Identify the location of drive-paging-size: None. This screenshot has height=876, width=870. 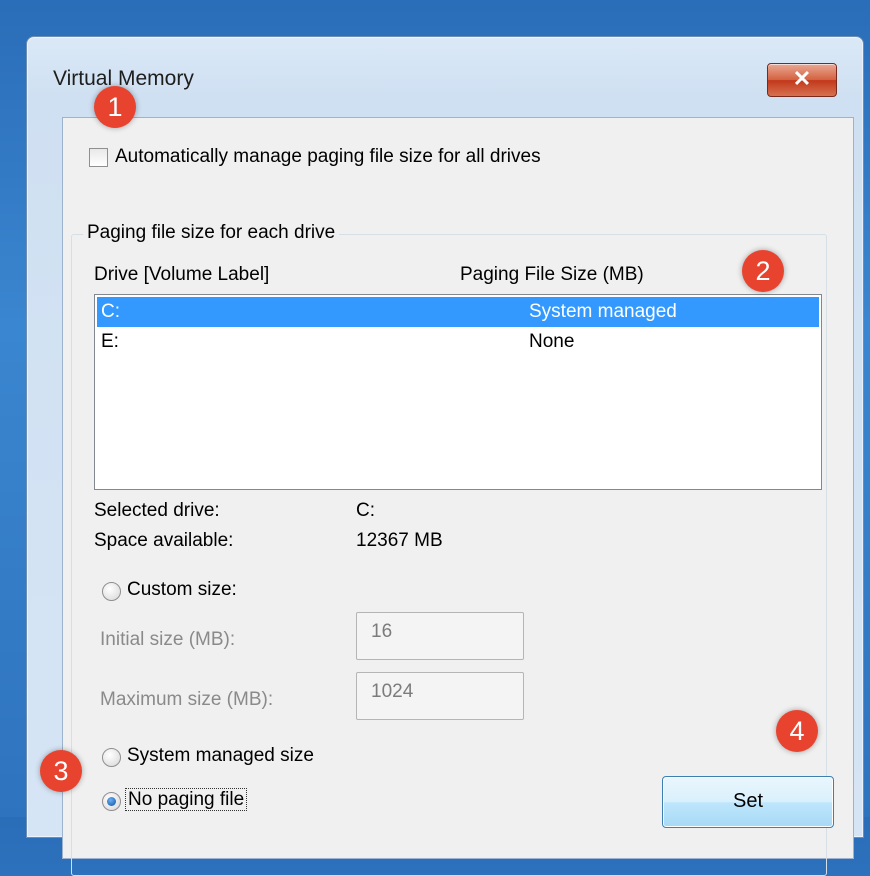
(552, 341).